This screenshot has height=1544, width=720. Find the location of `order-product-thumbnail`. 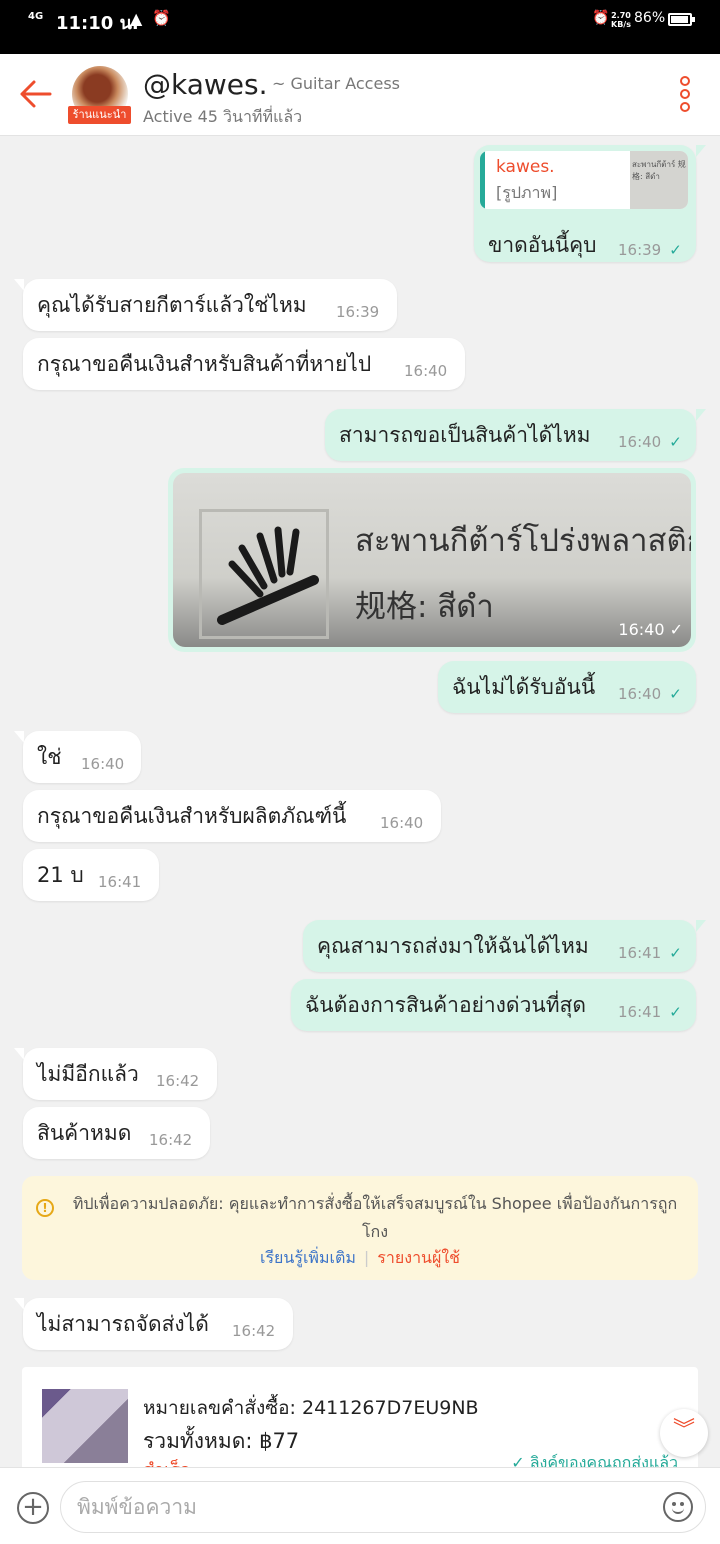

order-product-thumbnail is located at coordinates (85, 1426).